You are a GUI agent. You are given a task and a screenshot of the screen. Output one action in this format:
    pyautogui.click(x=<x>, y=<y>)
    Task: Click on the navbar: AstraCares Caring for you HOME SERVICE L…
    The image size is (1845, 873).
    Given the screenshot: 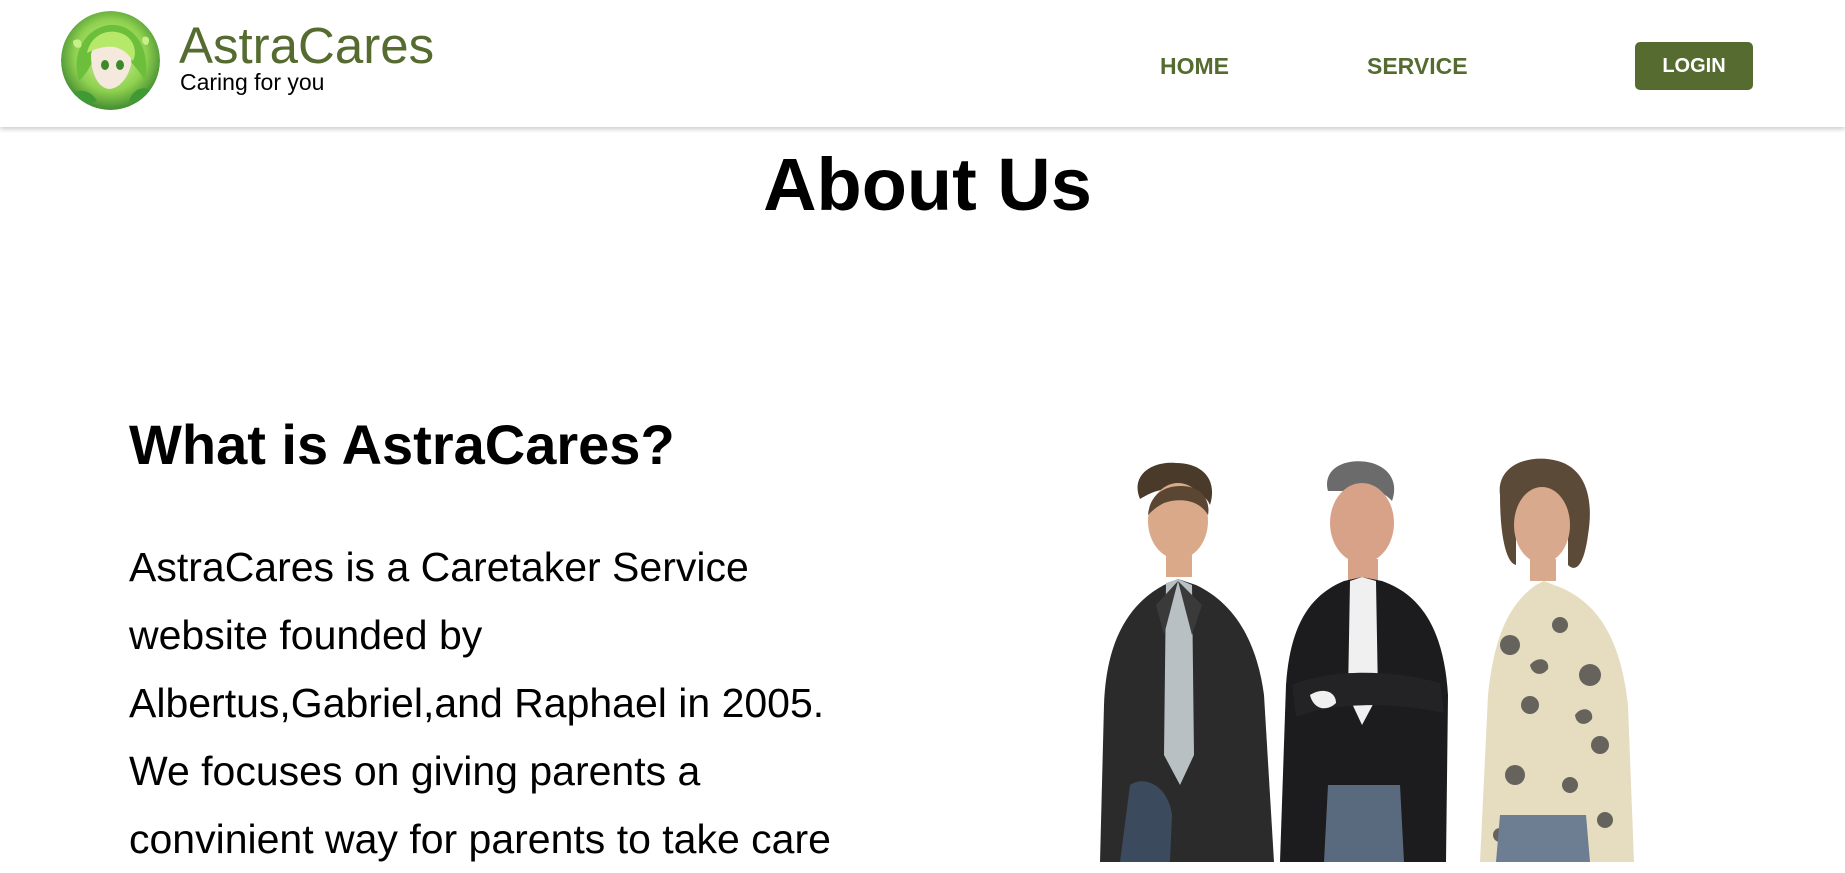 What is the action you would take?
    pyautogui.click(x=922, y=63)
    